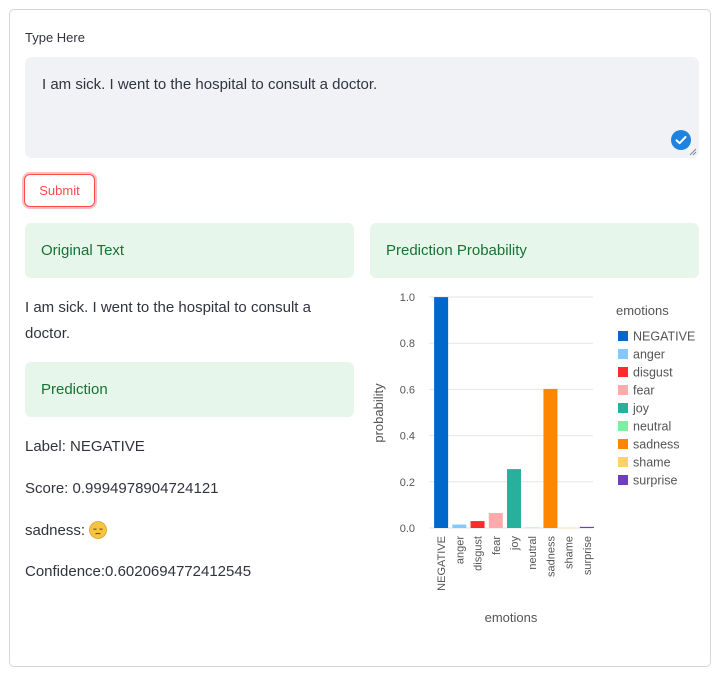 The image size is (725, 680). I want to click on legend-item-joy: joy, so click(641, 409).